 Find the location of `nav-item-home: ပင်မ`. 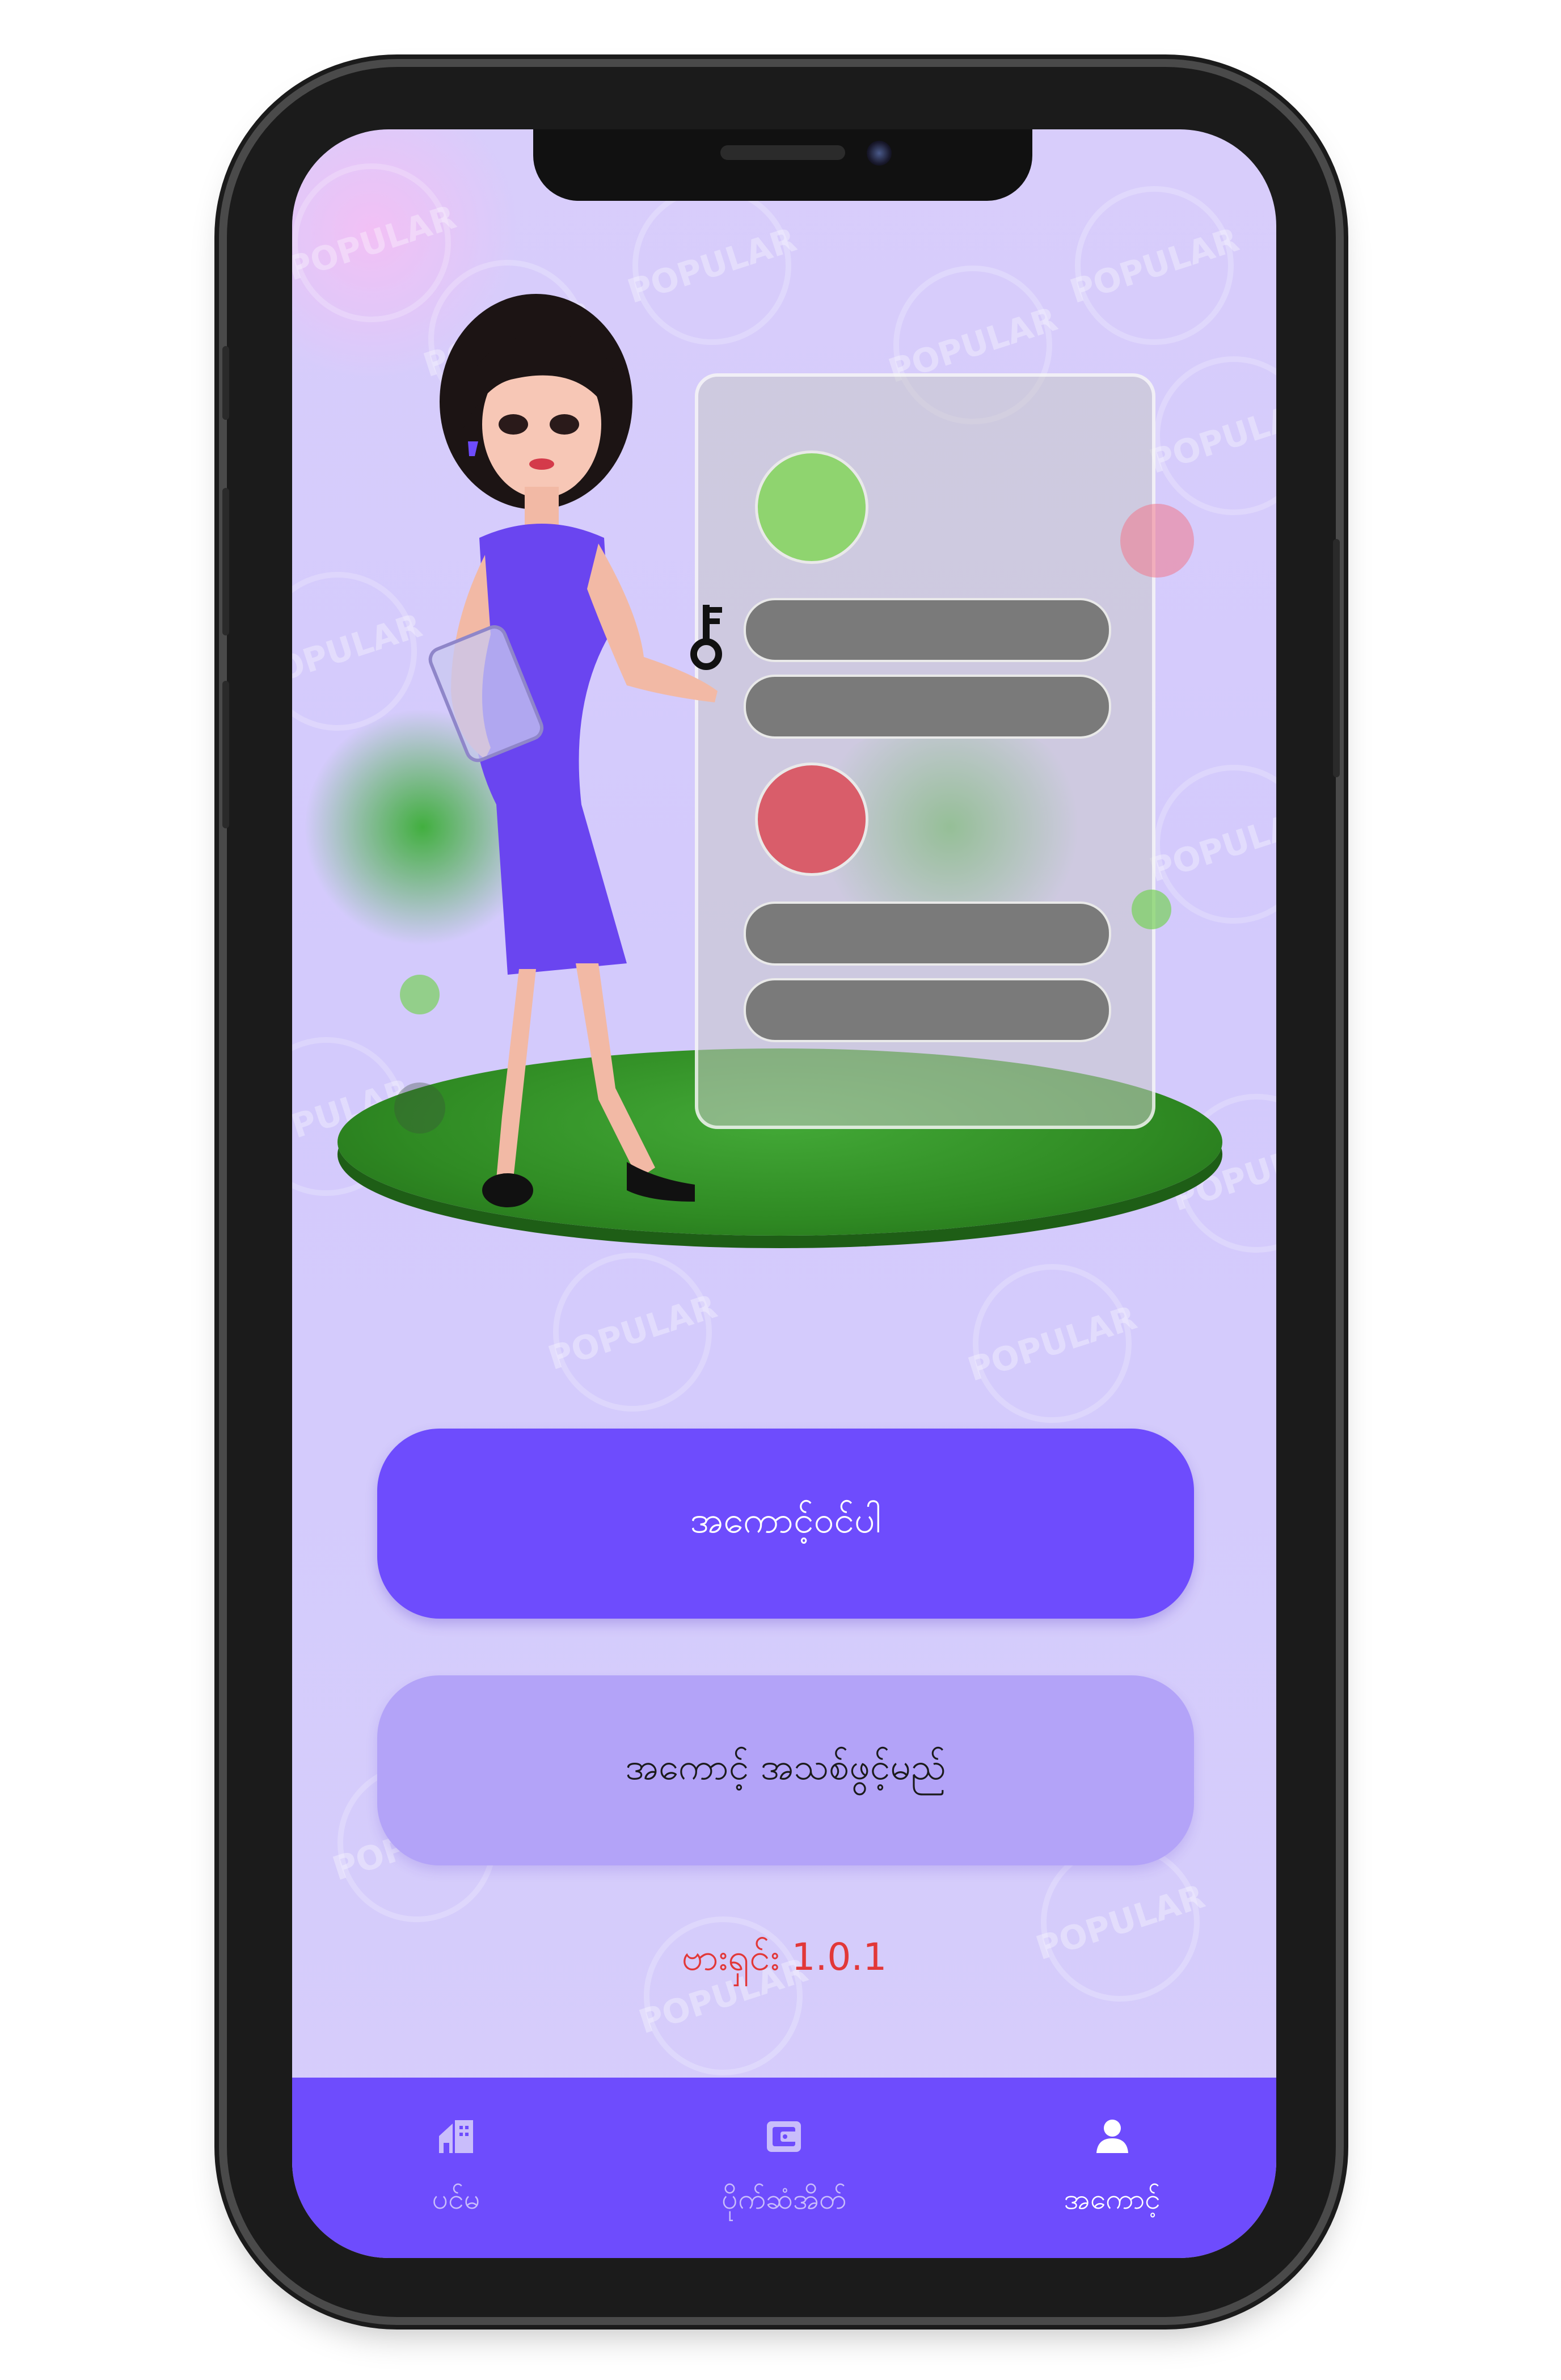

nav-item-home: ပင်မ is located at coordinates (456, 2168).